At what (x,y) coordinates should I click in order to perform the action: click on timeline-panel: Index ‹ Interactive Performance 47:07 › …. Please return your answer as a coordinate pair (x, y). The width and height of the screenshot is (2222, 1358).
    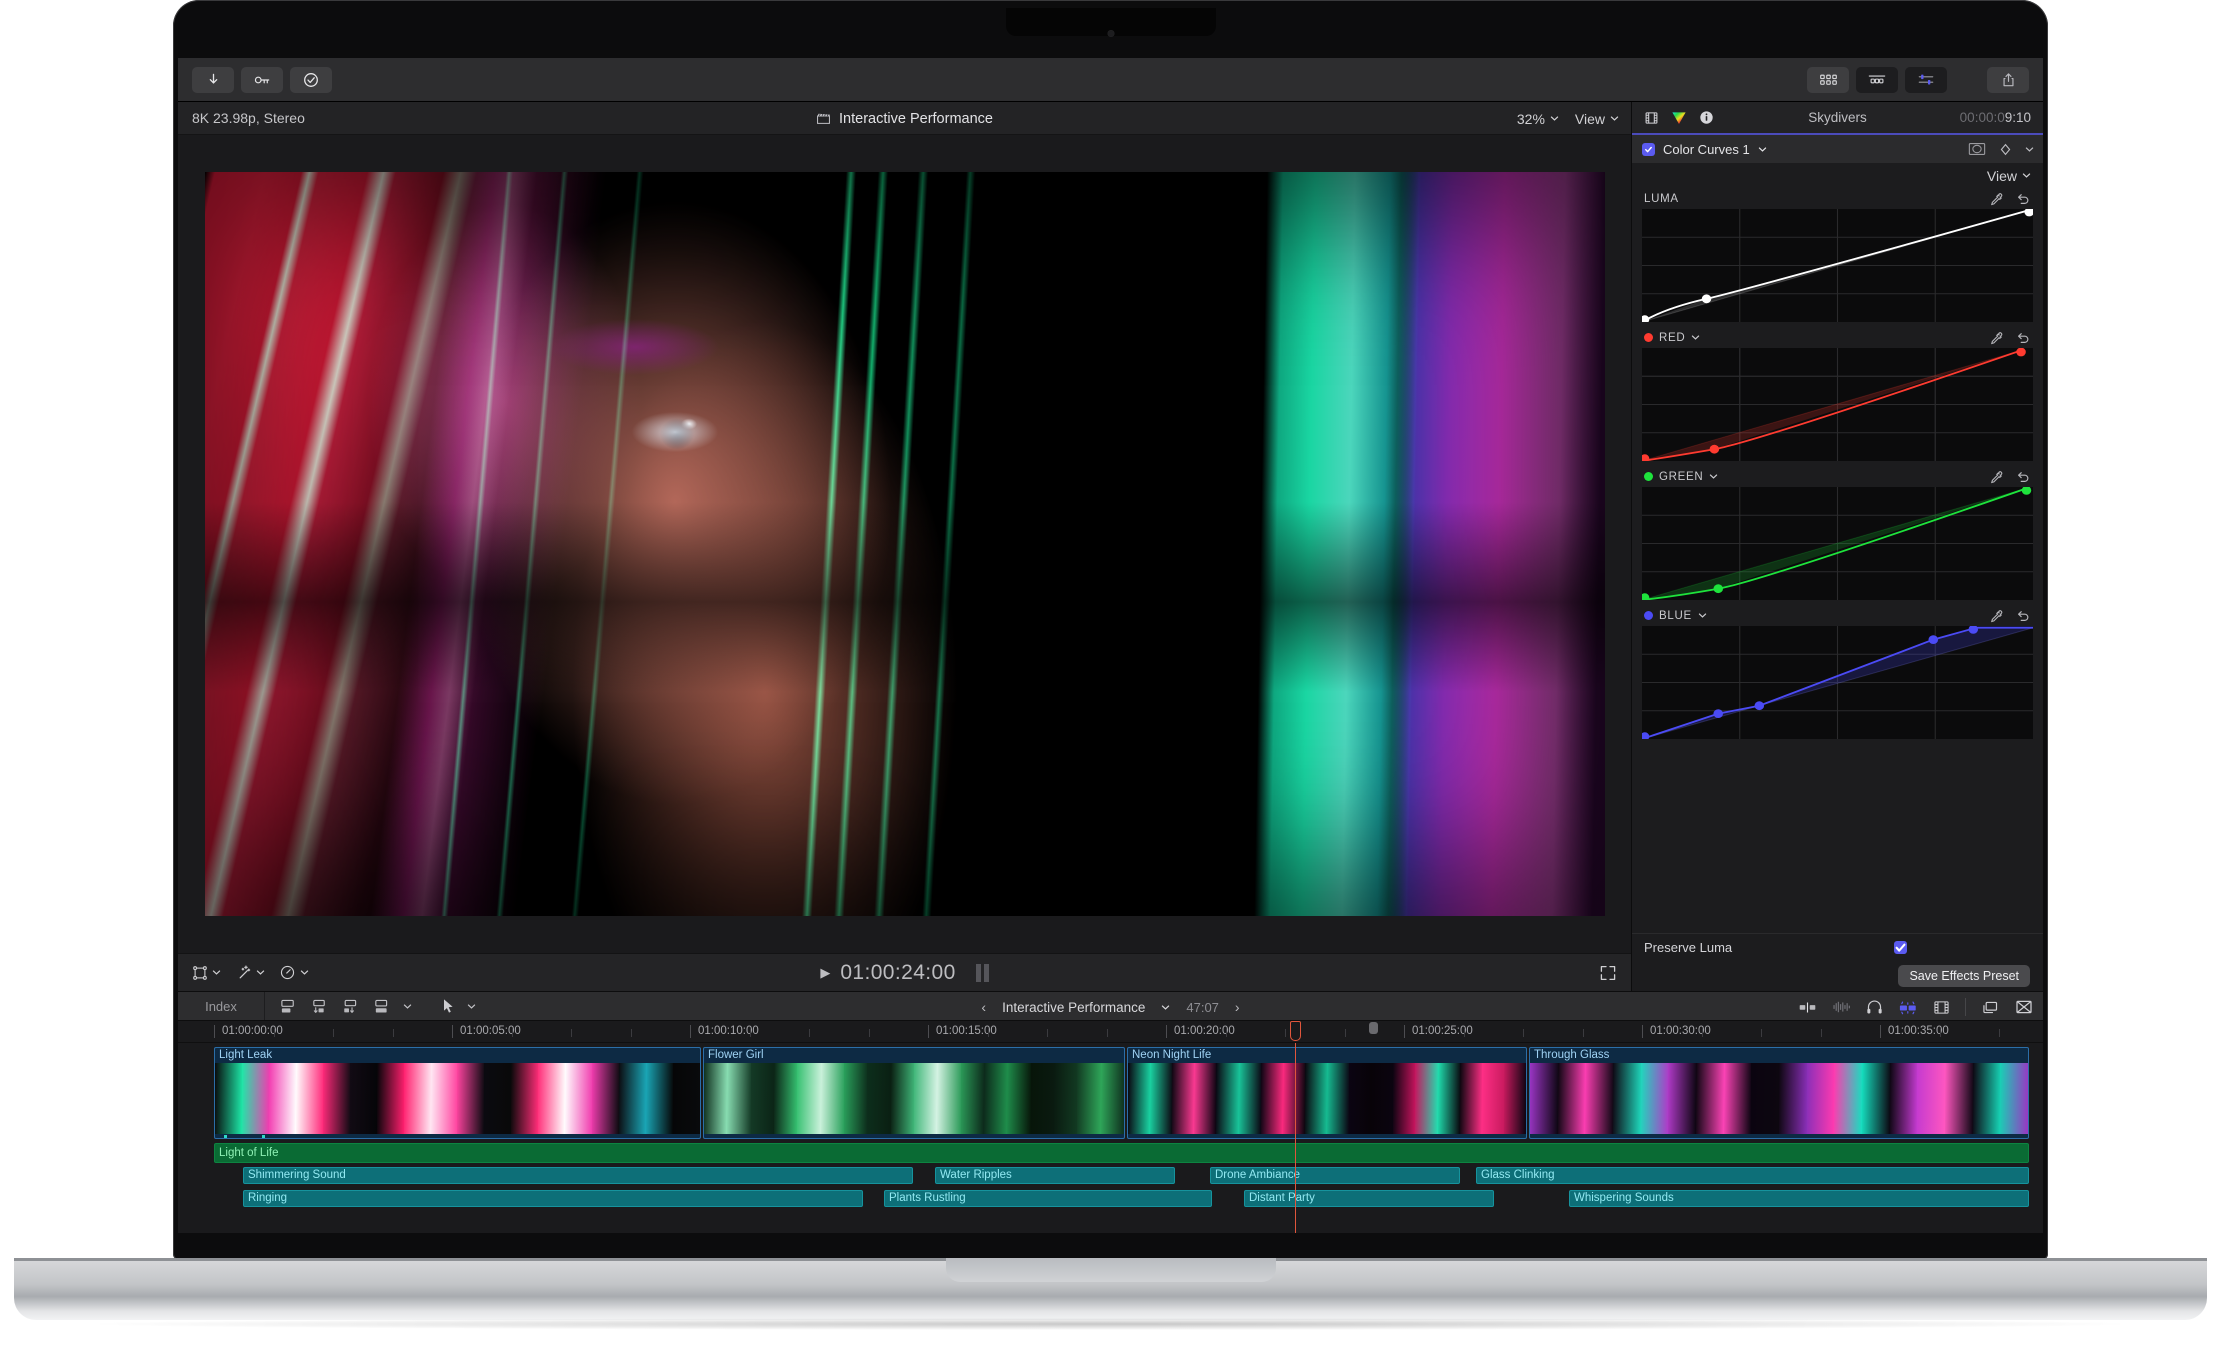
    Looking at the image, I should click on (1110, 1112).